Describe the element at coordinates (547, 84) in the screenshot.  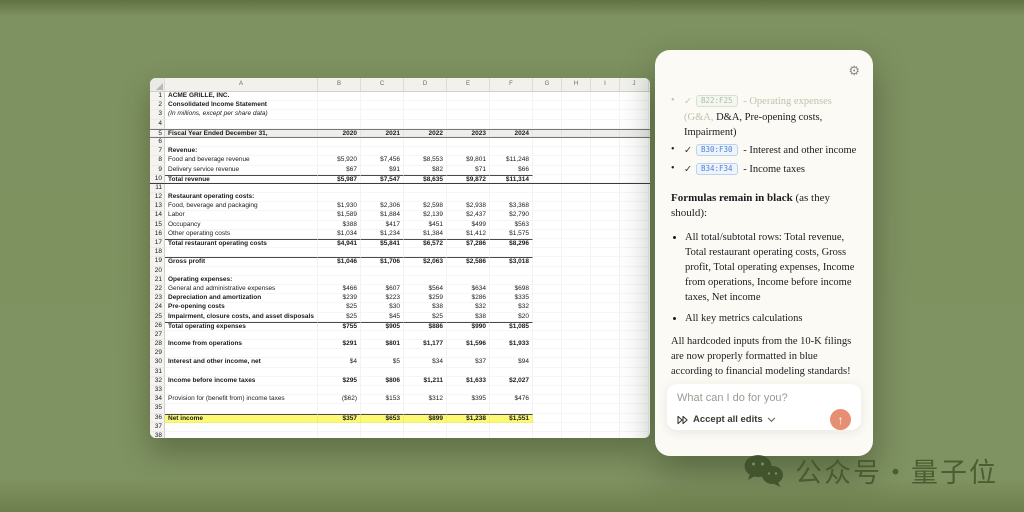
I see `column-header: G` at that location.